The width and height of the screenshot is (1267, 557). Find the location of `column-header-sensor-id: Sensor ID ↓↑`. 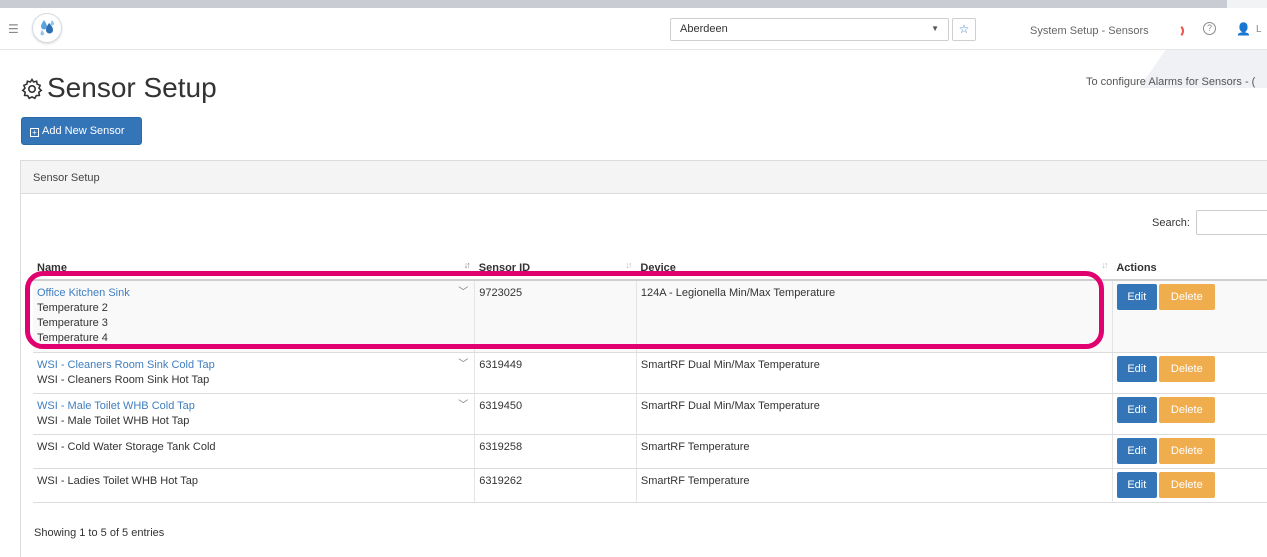

column-header-sensor-id: Sensor ID ↓↑ is located at coordinates (555, 267).